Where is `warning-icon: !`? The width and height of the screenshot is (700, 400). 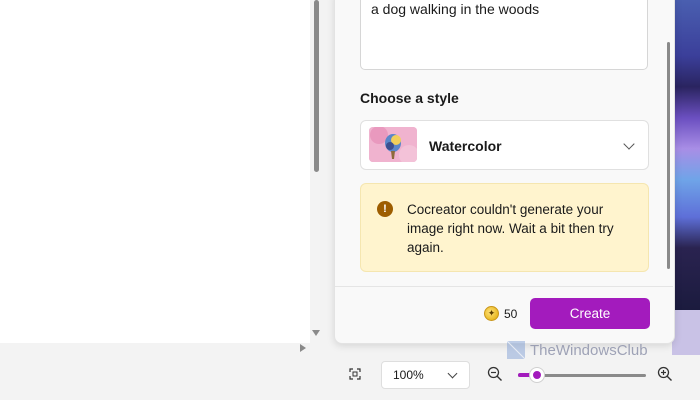 warning-icon: ! is located at coordinates (385, 209).